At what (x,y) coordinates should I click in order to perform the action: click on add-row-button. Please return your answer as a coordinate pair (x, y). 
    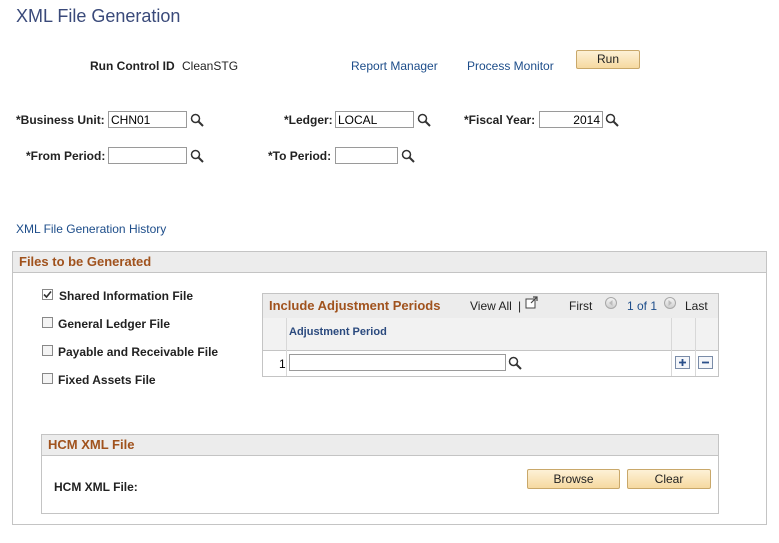
    Looking at the image, I should click on (682, 362).